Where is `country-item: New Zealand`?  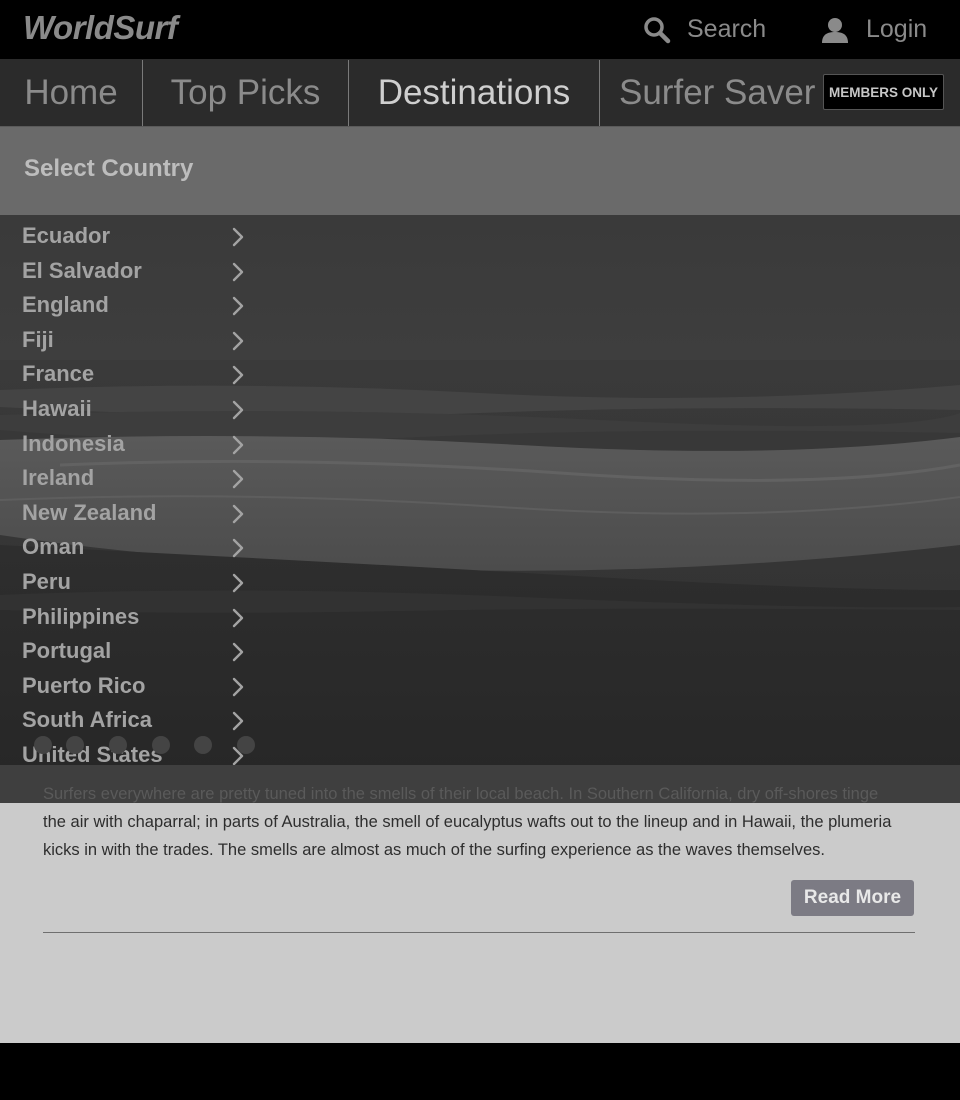 country-item: New Zealand is located at coordinates (130, 509).